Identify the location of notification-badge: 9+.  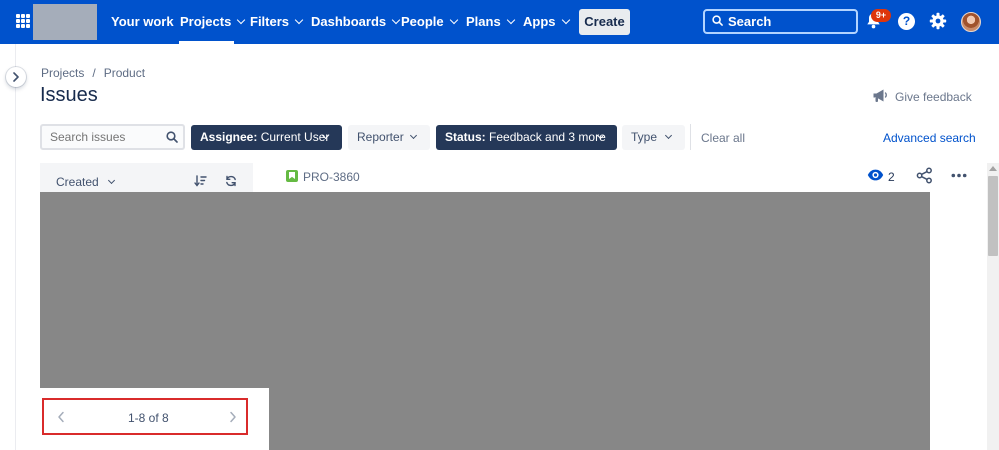
(881, 15).